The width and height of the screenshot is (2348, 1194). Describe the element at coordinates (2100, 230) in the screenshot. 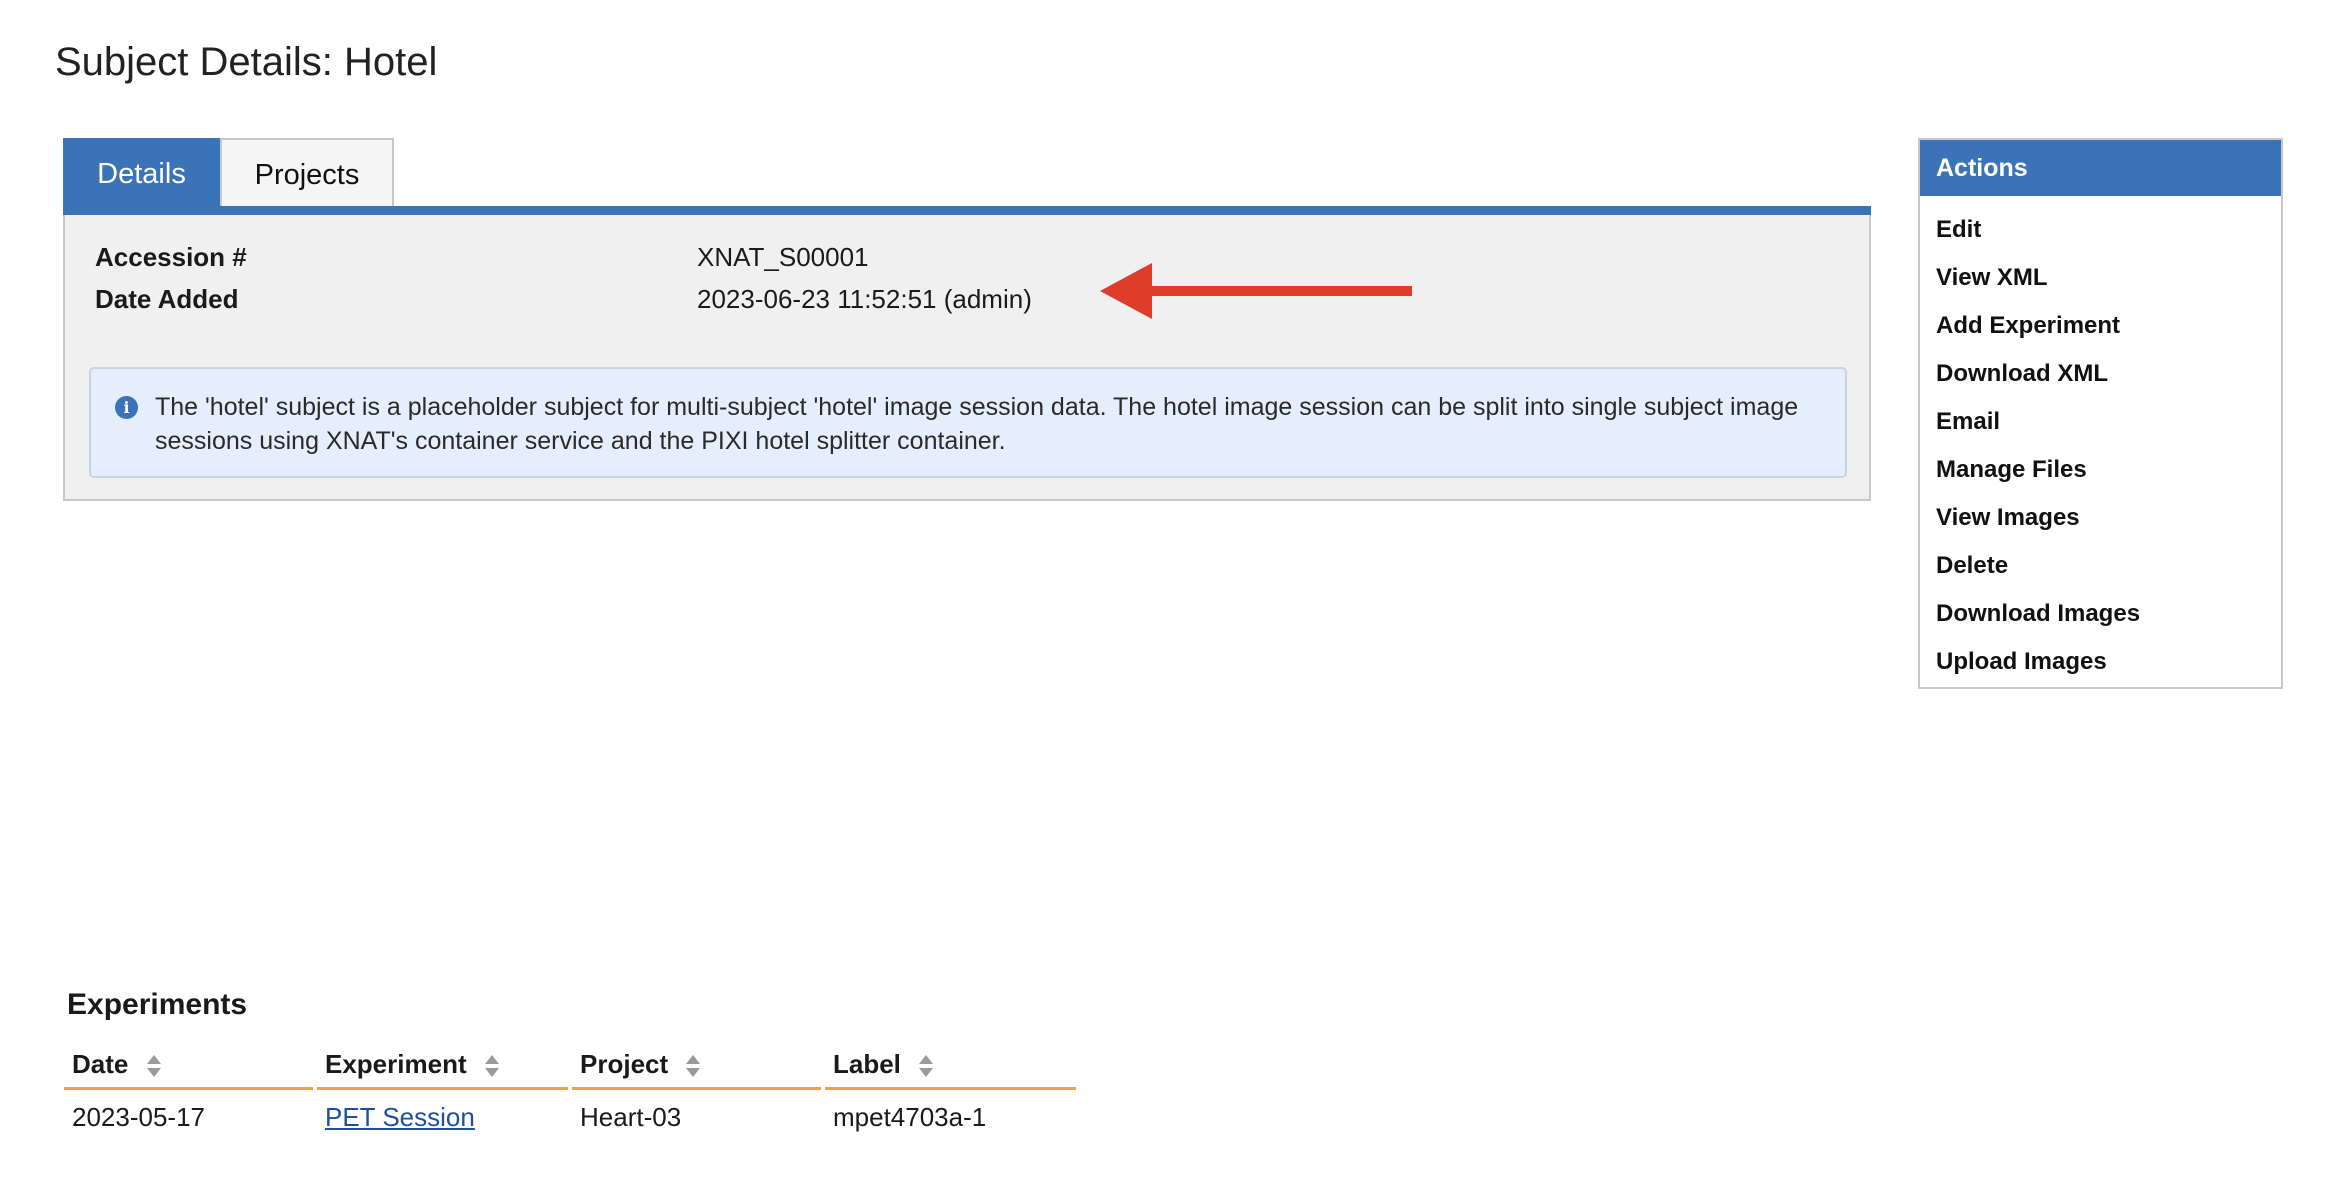

I see `action-edit: Edit` at that location.